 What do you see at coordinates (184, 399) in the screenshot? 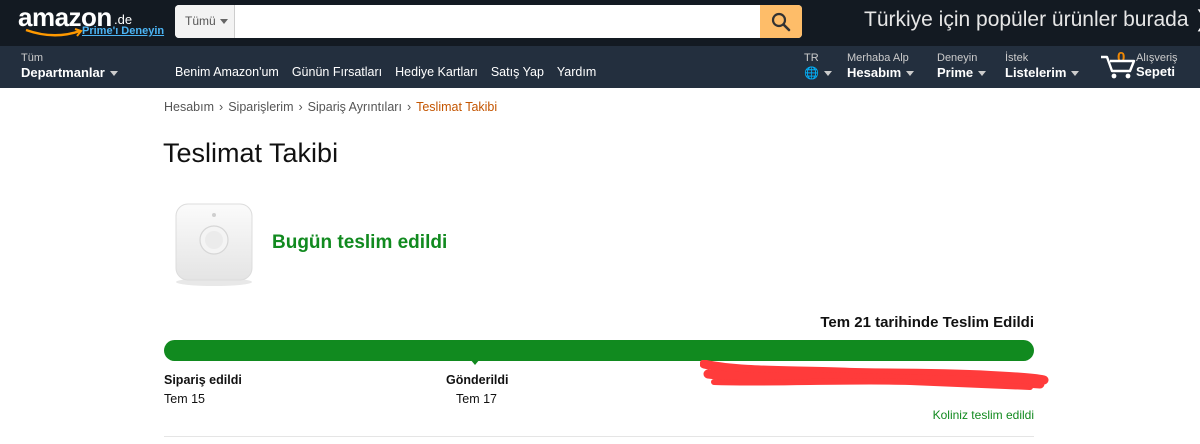
I see `step-date: Tem 15` at bounding box center [184, 399].